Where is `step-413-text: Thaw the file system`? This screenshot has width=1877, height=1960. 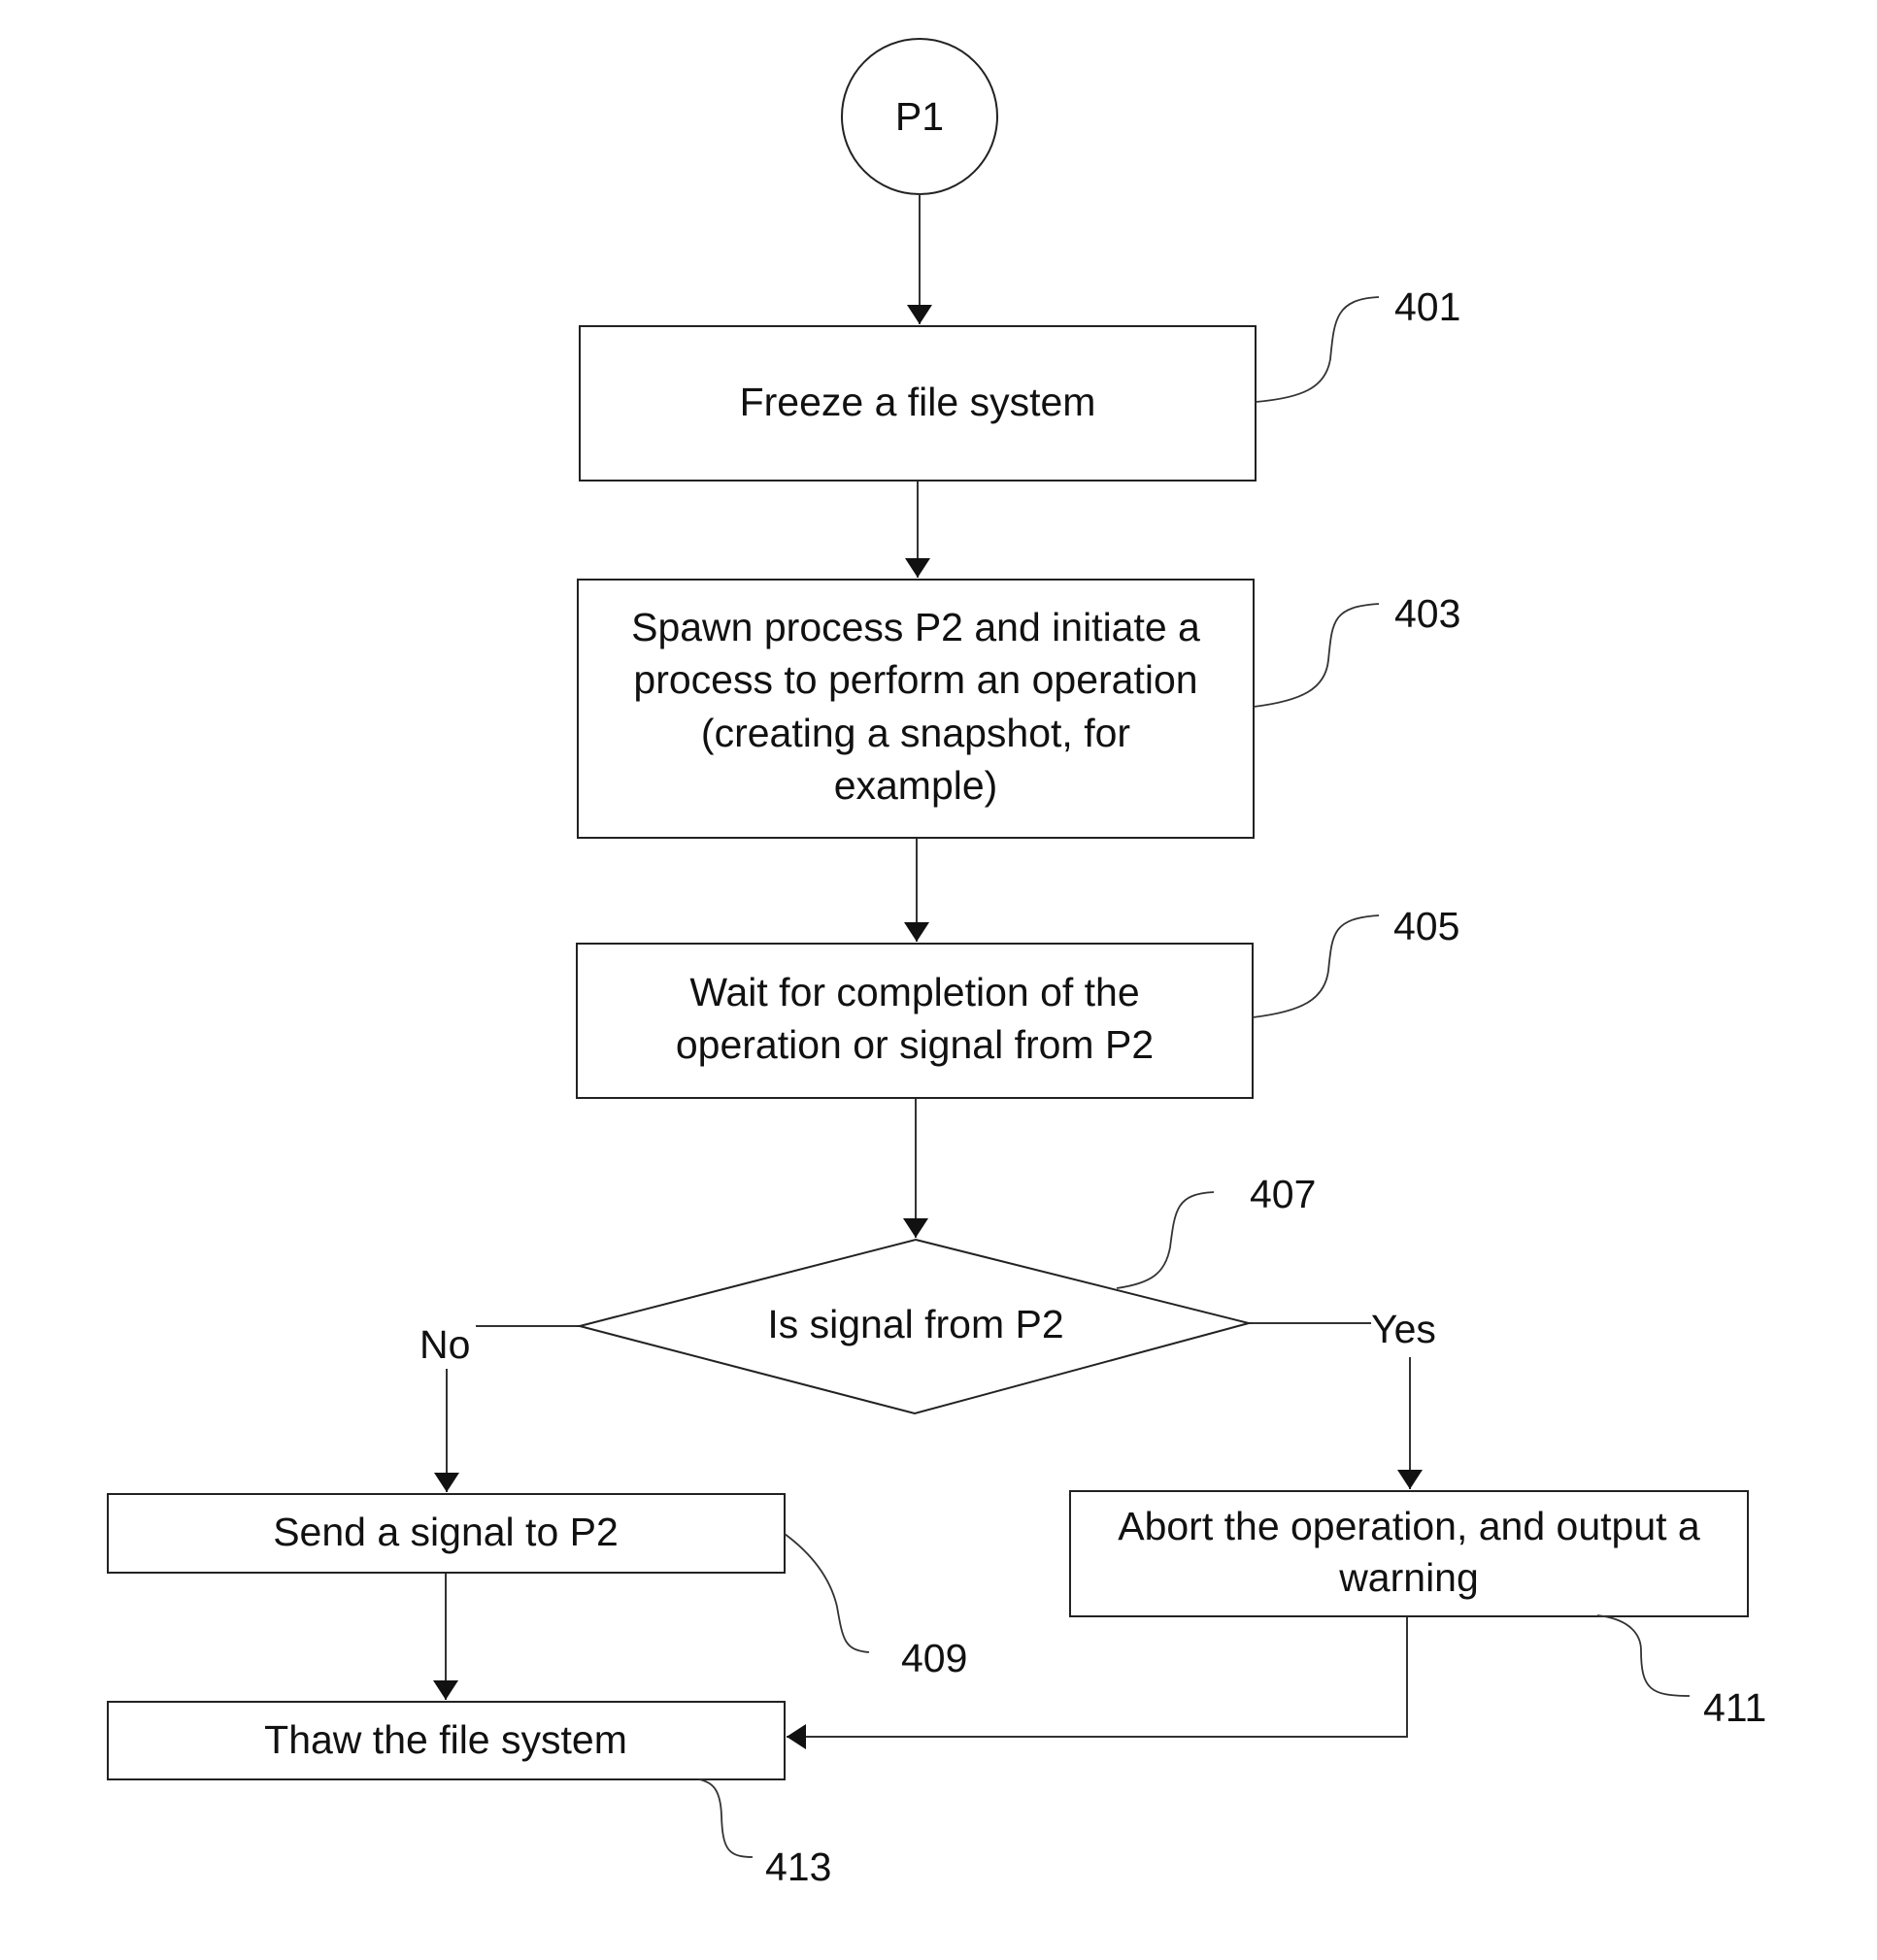 step-413-text: Thaw the file system is located at coordinates (445, 1740).